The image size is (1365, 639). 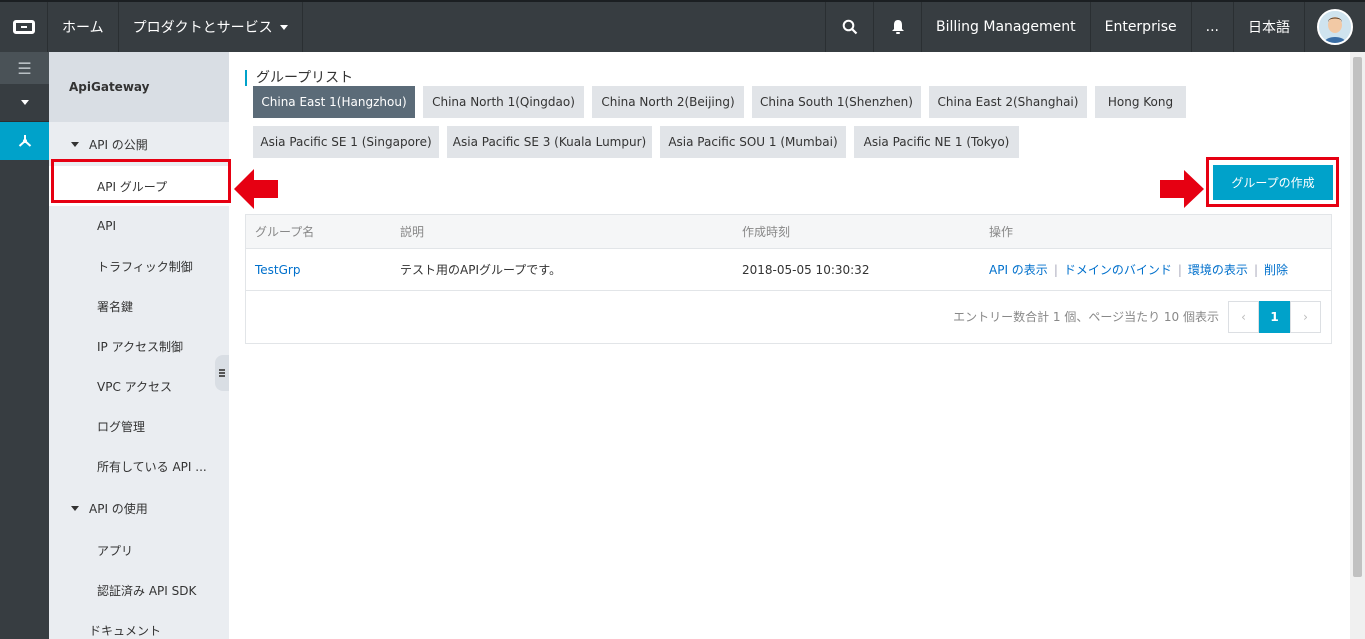 I want to click on sidebar-item-documents: ドキュメント, so click(x=139, y=624).